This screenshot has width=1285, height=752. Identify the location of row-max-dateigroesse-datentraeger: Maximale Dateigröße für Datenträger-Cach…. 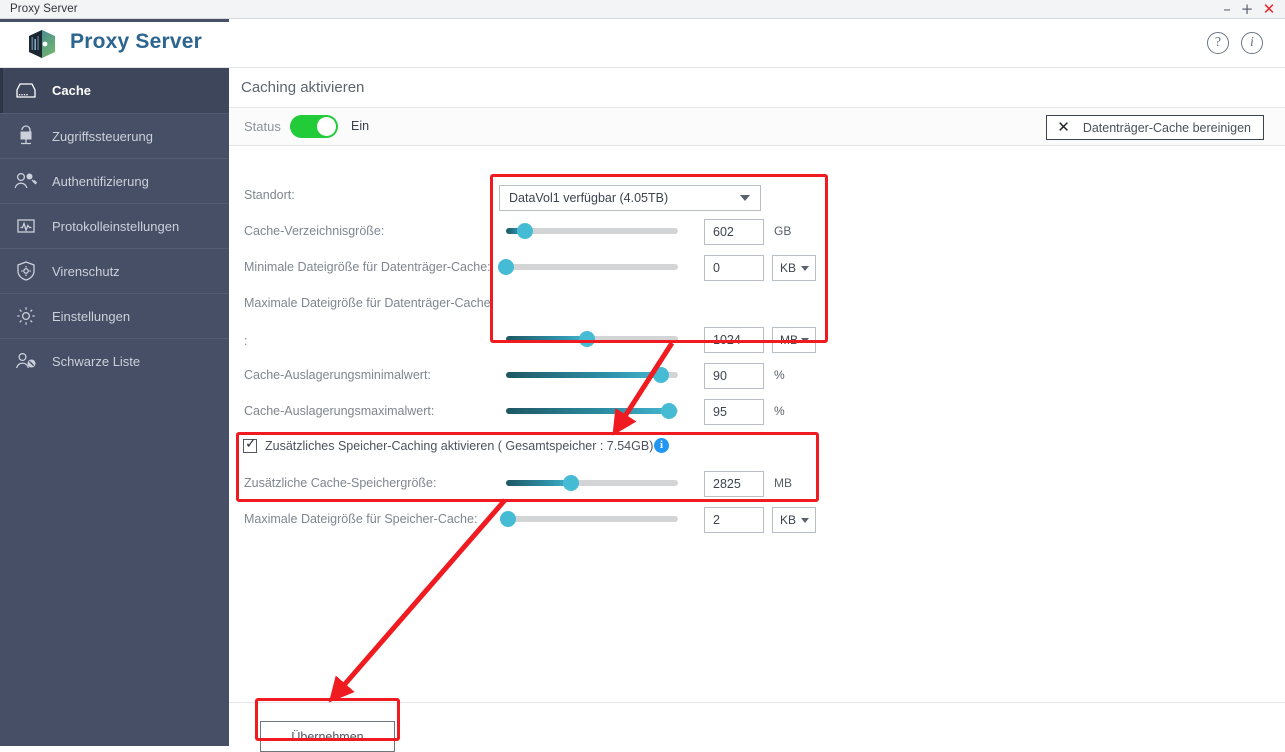
(757, 323).